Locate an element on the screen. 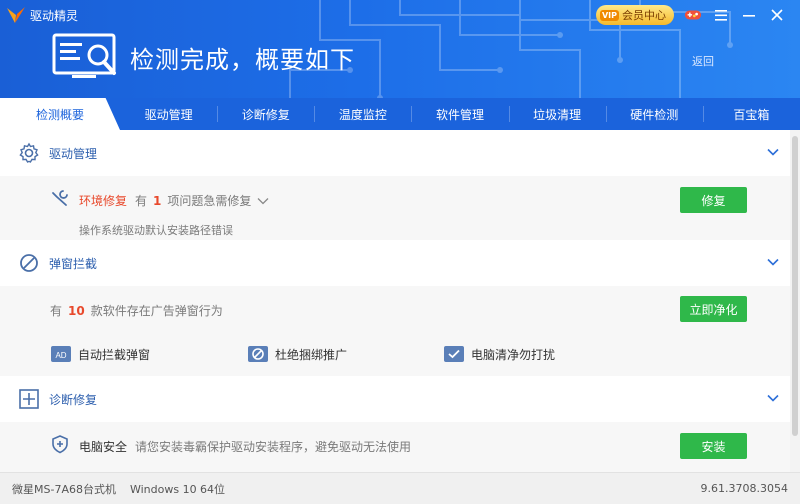 This screenshot has height=504, width=800. section-body-driver: 环境修复 有 1 项问题急需修复 操作系统驱动默认安装路径错误 修复 is located at coordinates (395, 208).